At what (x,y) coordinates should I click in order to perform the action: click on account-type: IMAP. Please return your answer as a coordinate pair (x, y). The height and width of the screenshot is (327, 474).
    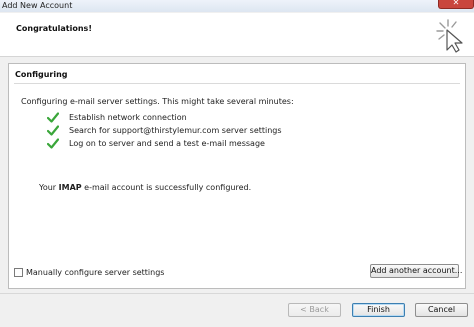
    Looking at the image, I should click on (70, 187).